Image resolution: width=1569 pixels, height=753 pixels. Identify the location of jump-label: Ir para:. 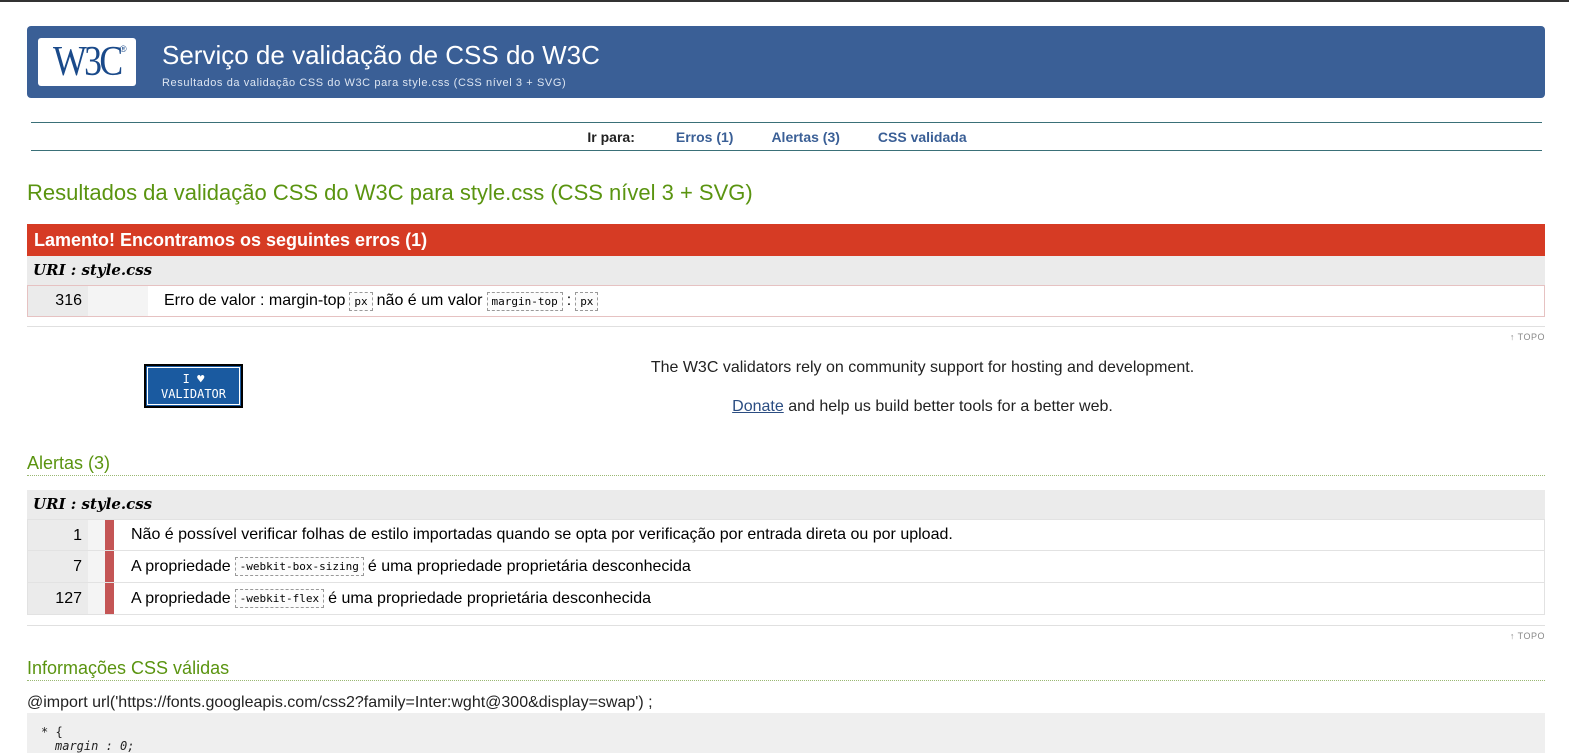
(611, 136).